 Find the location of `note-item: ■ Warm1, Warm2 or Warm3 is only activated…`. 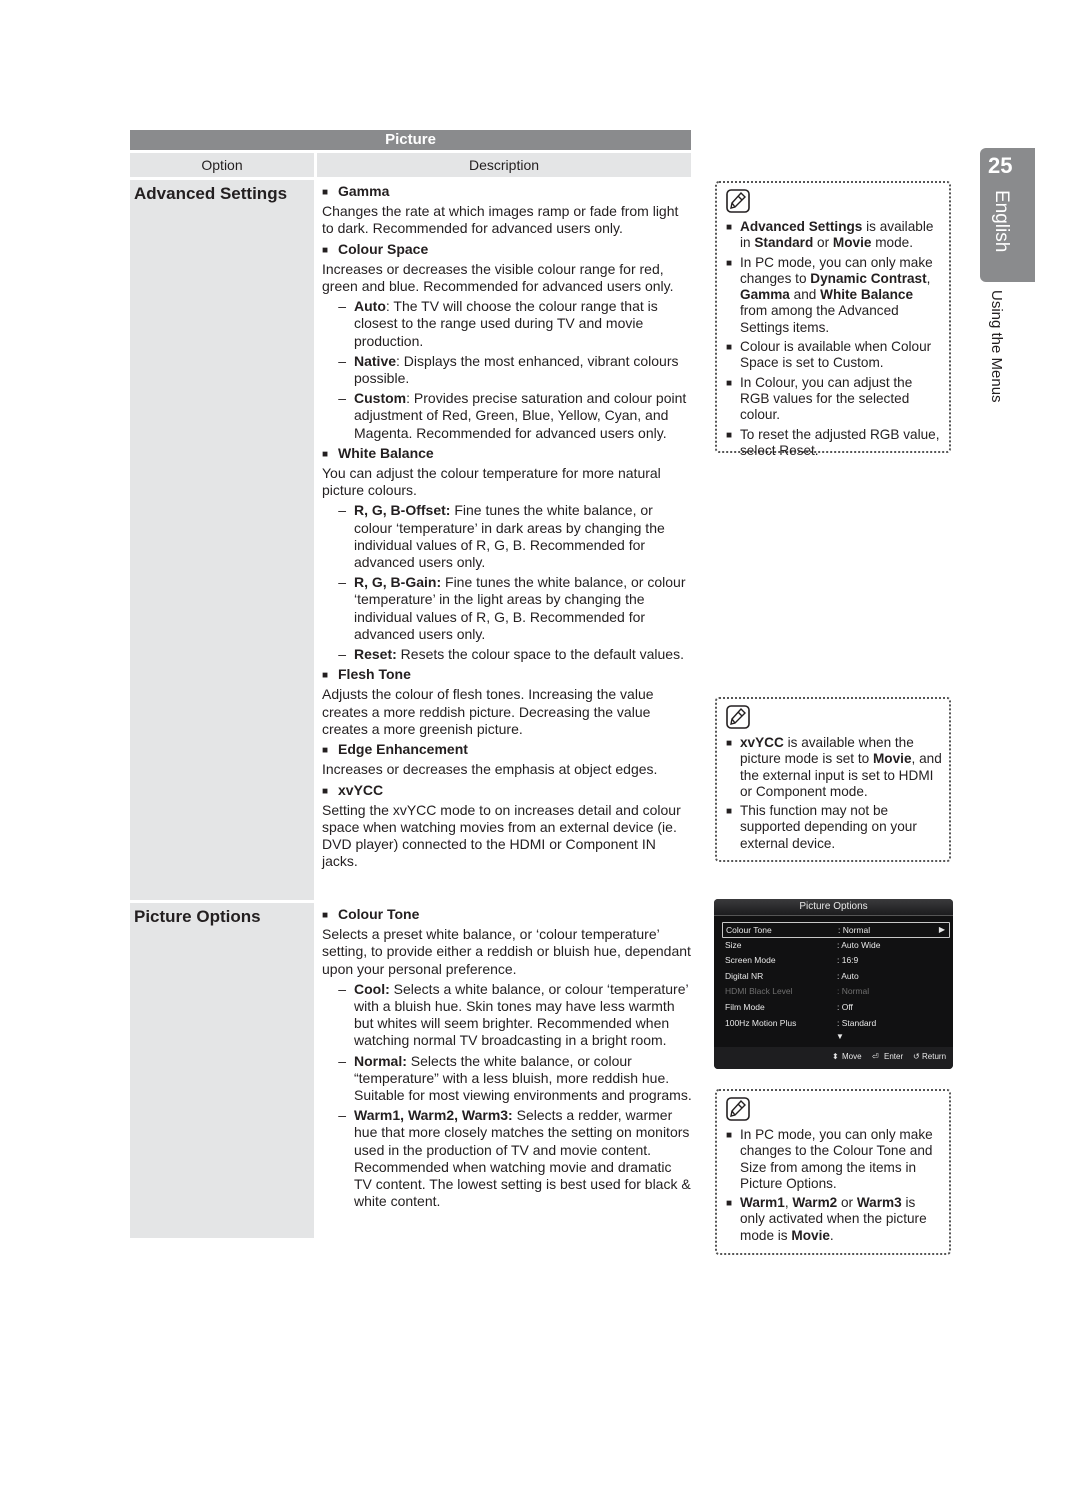

note-item: ■ Warm1, Warm2 or Warm3 is only activated… is located at coordinates (834, 1219).